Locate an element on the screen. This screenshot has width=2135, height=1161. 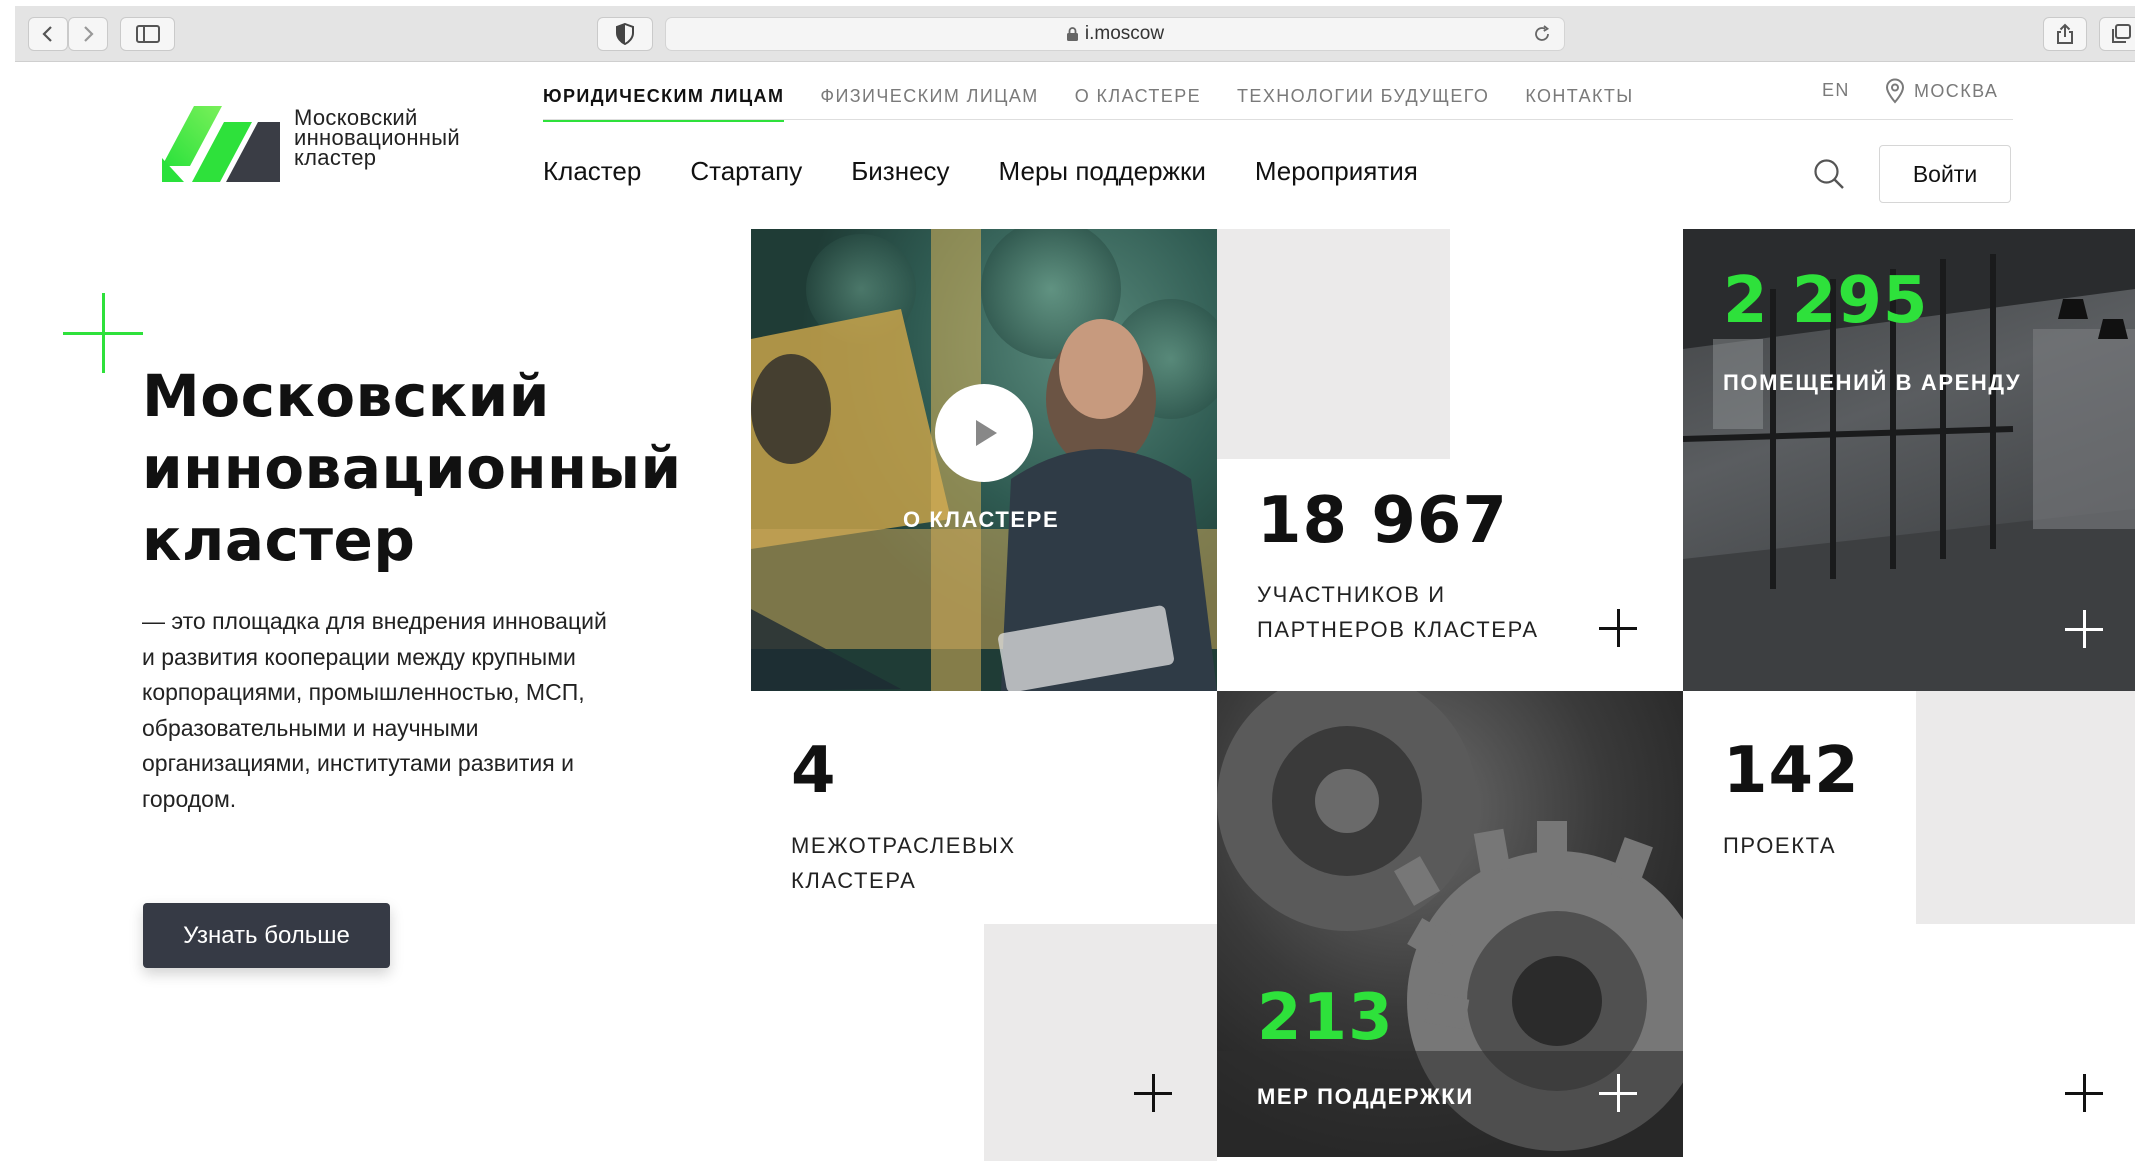
share-button is located at coordinates (2065, 34).